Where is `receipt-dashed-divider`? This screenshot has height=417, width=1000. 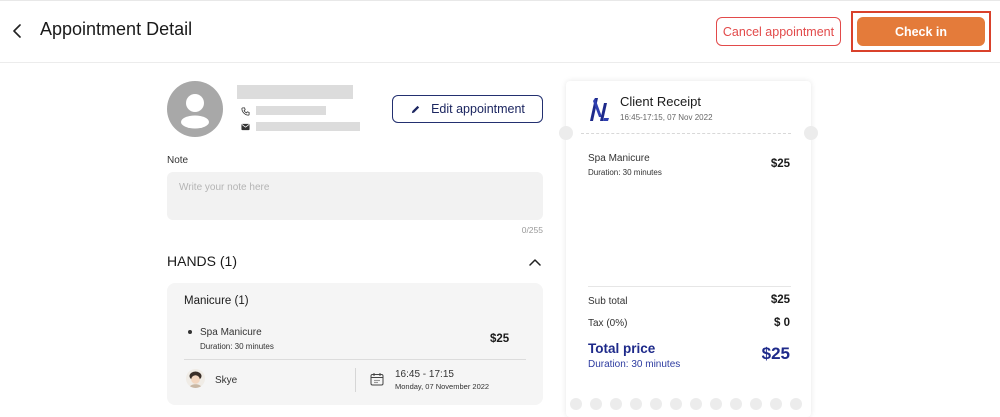
receipt-dashed-divider is located at coordinates (686, 133).